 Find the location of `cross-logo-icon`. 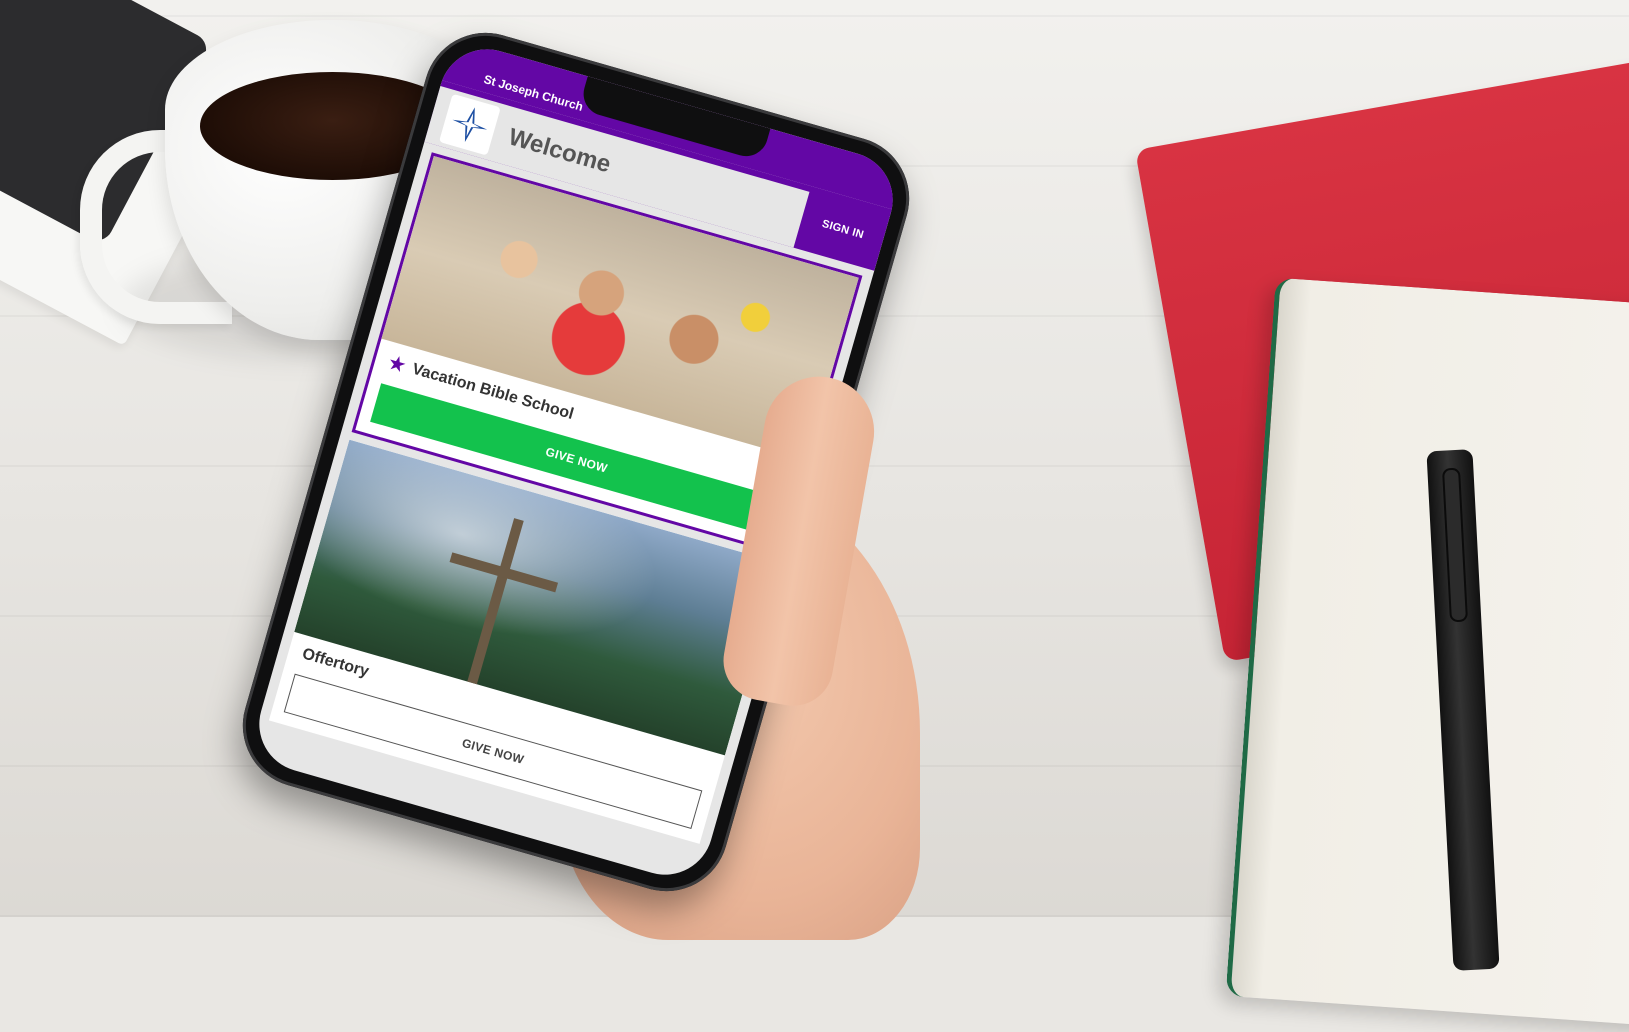

cross-logo-icon is located at coordinates (470, 124).